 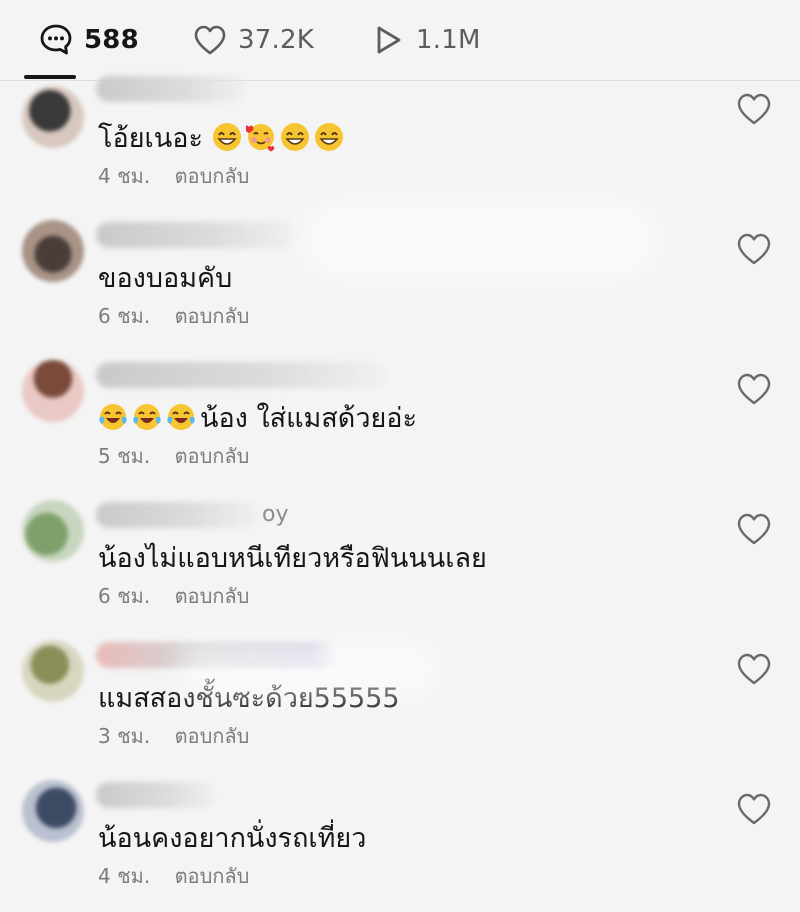 I want to click on comment-text: แมสสองชั้นซะด้วย55555, so click(x=249, y=698).